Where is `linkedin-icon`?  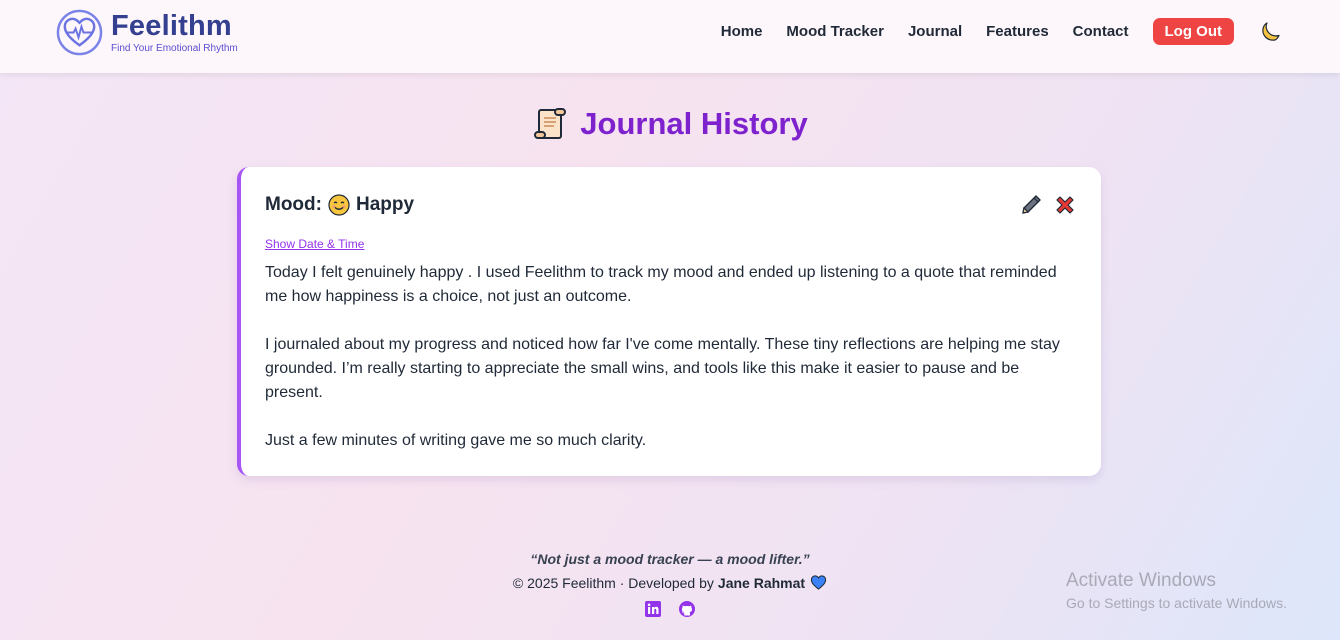
linkedin-icon is located at coordinates (653, 609).